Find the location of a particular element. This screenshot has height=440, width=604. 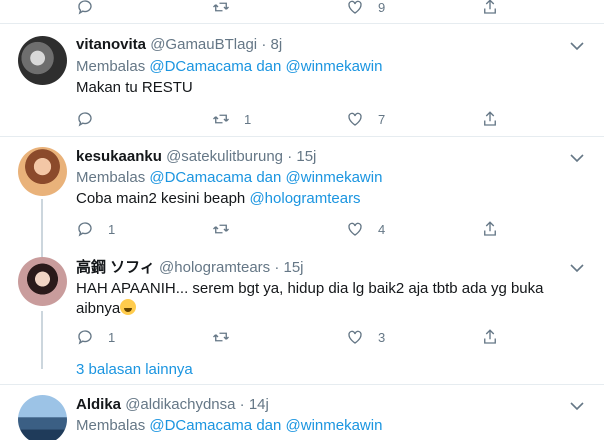

tweet-header: Aldika @aldikachydnsa · 14j is located at coordinates (172, 405).